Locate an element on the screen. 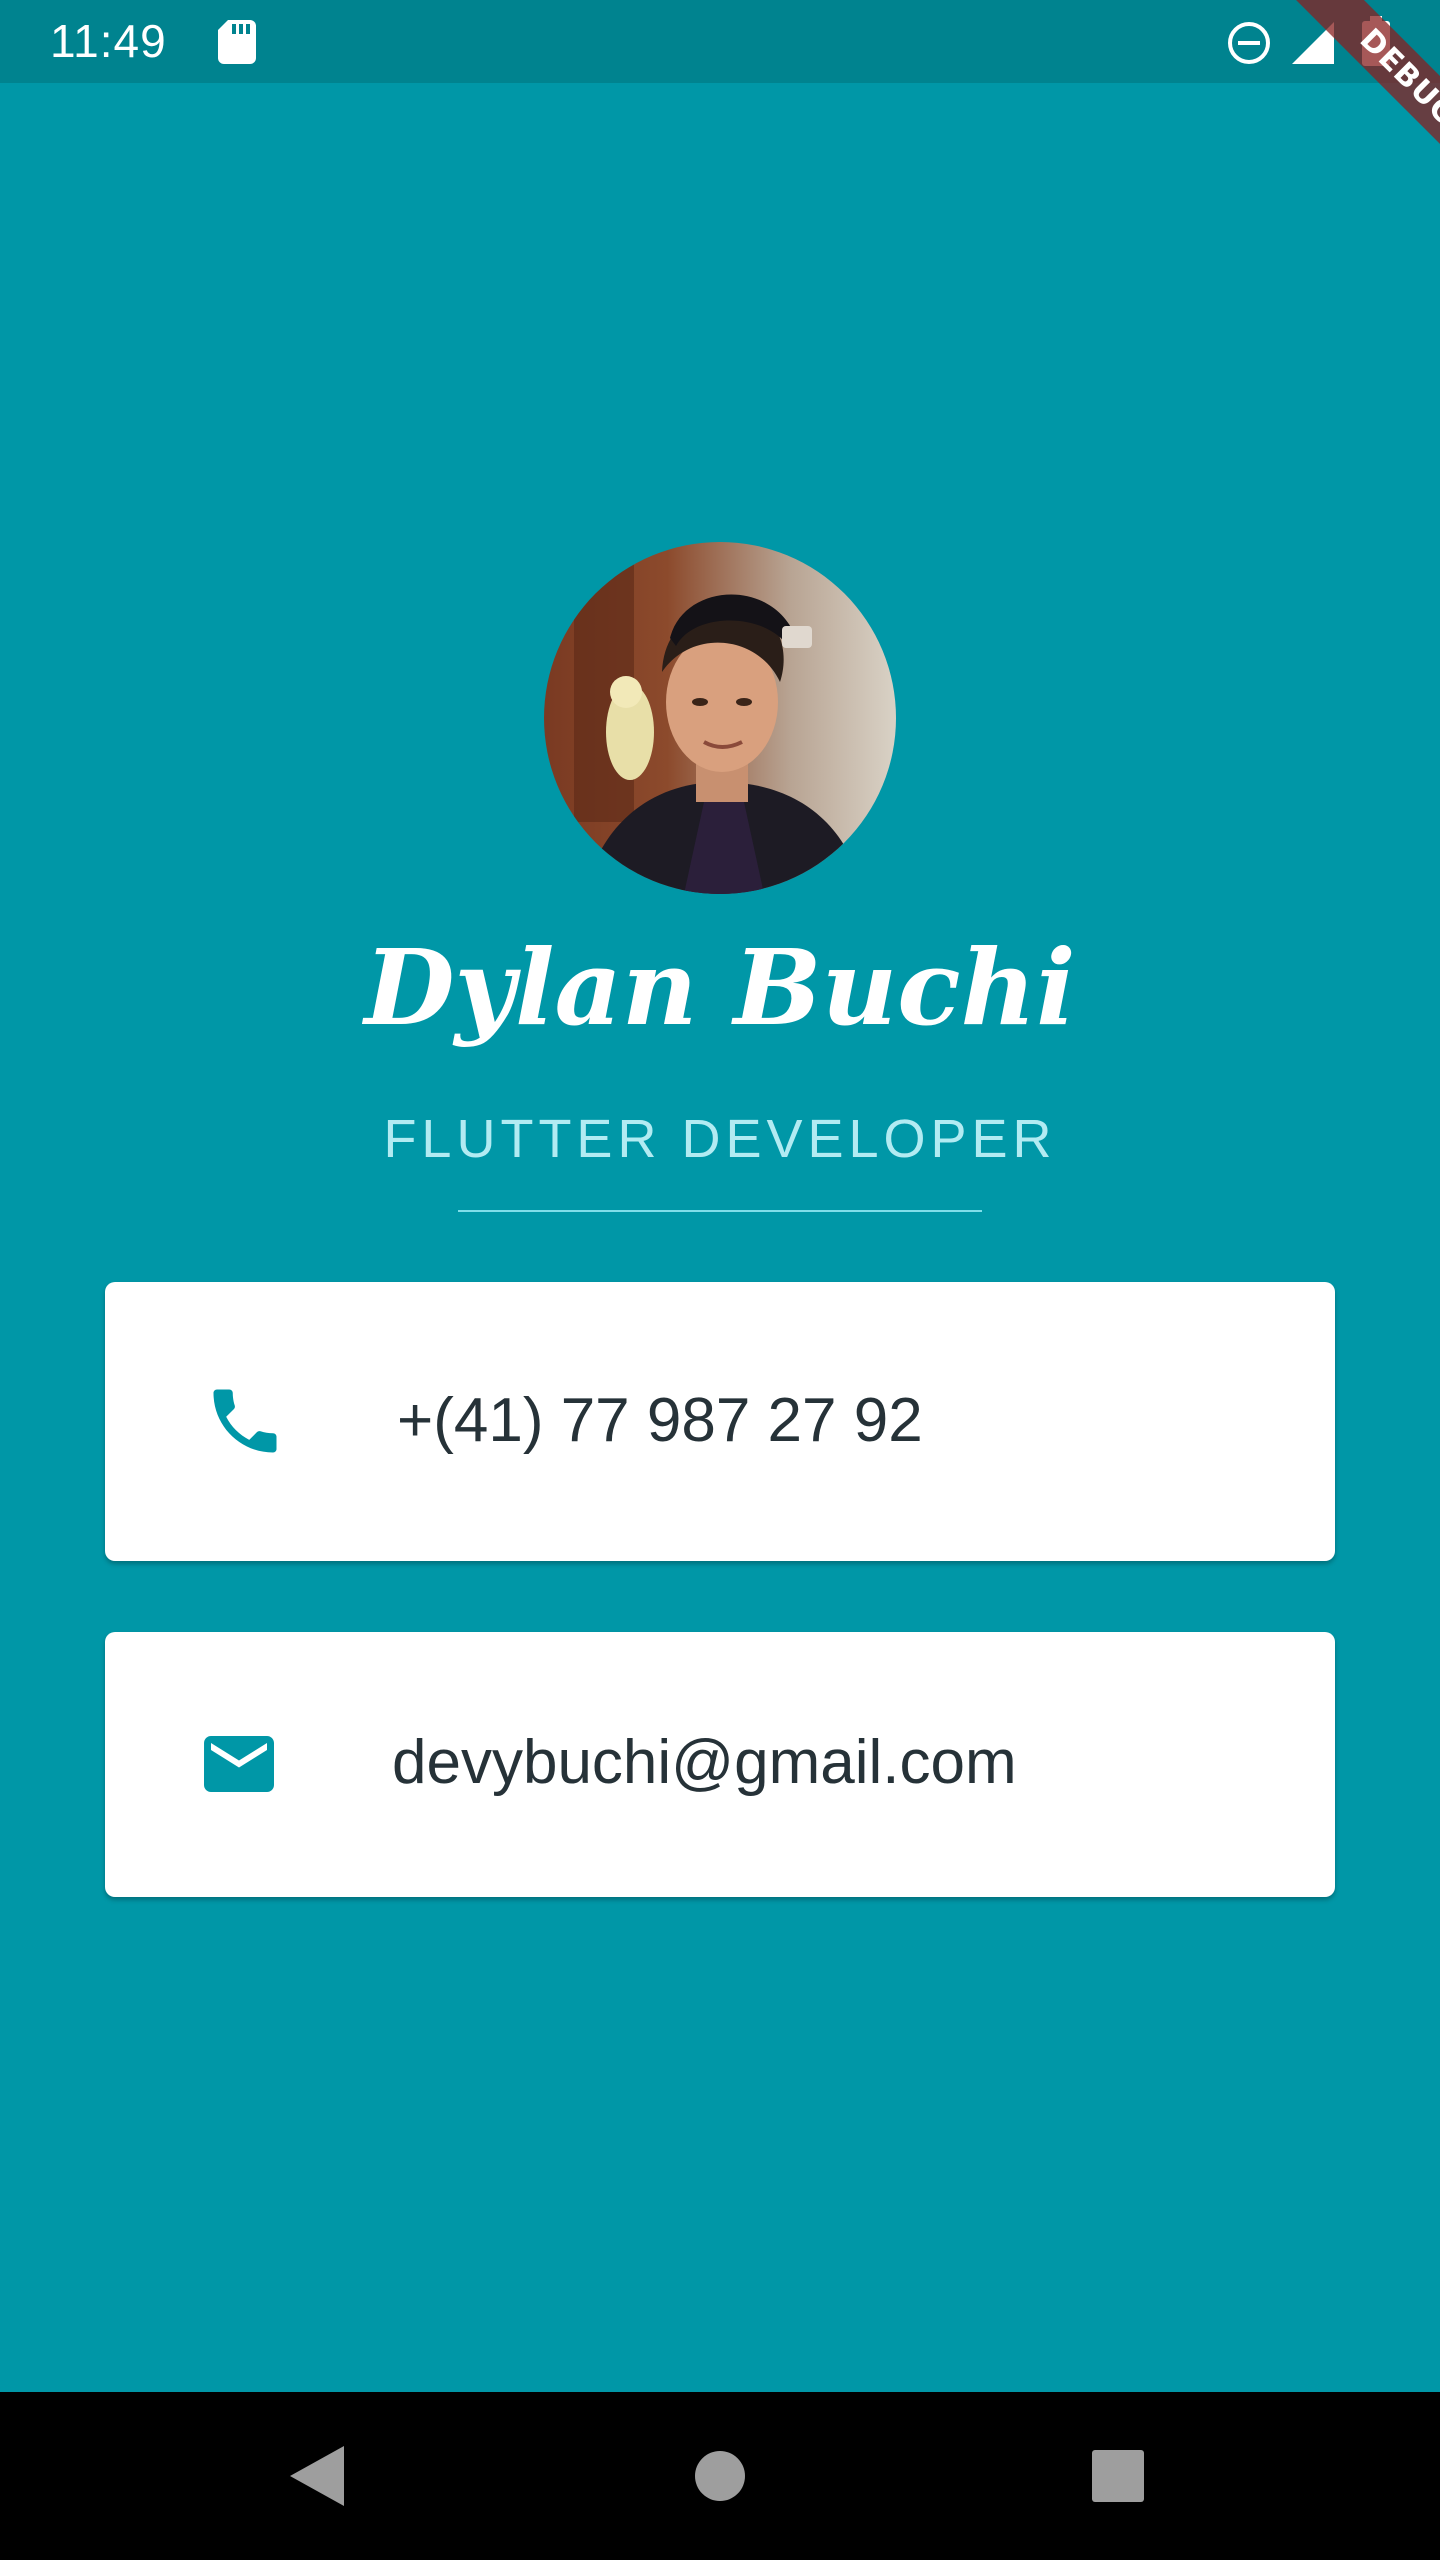 This screenshot has width=1440, height=2560. phone-card: +(41) 77 987 27 92 is located at coordinates (720, 1421).